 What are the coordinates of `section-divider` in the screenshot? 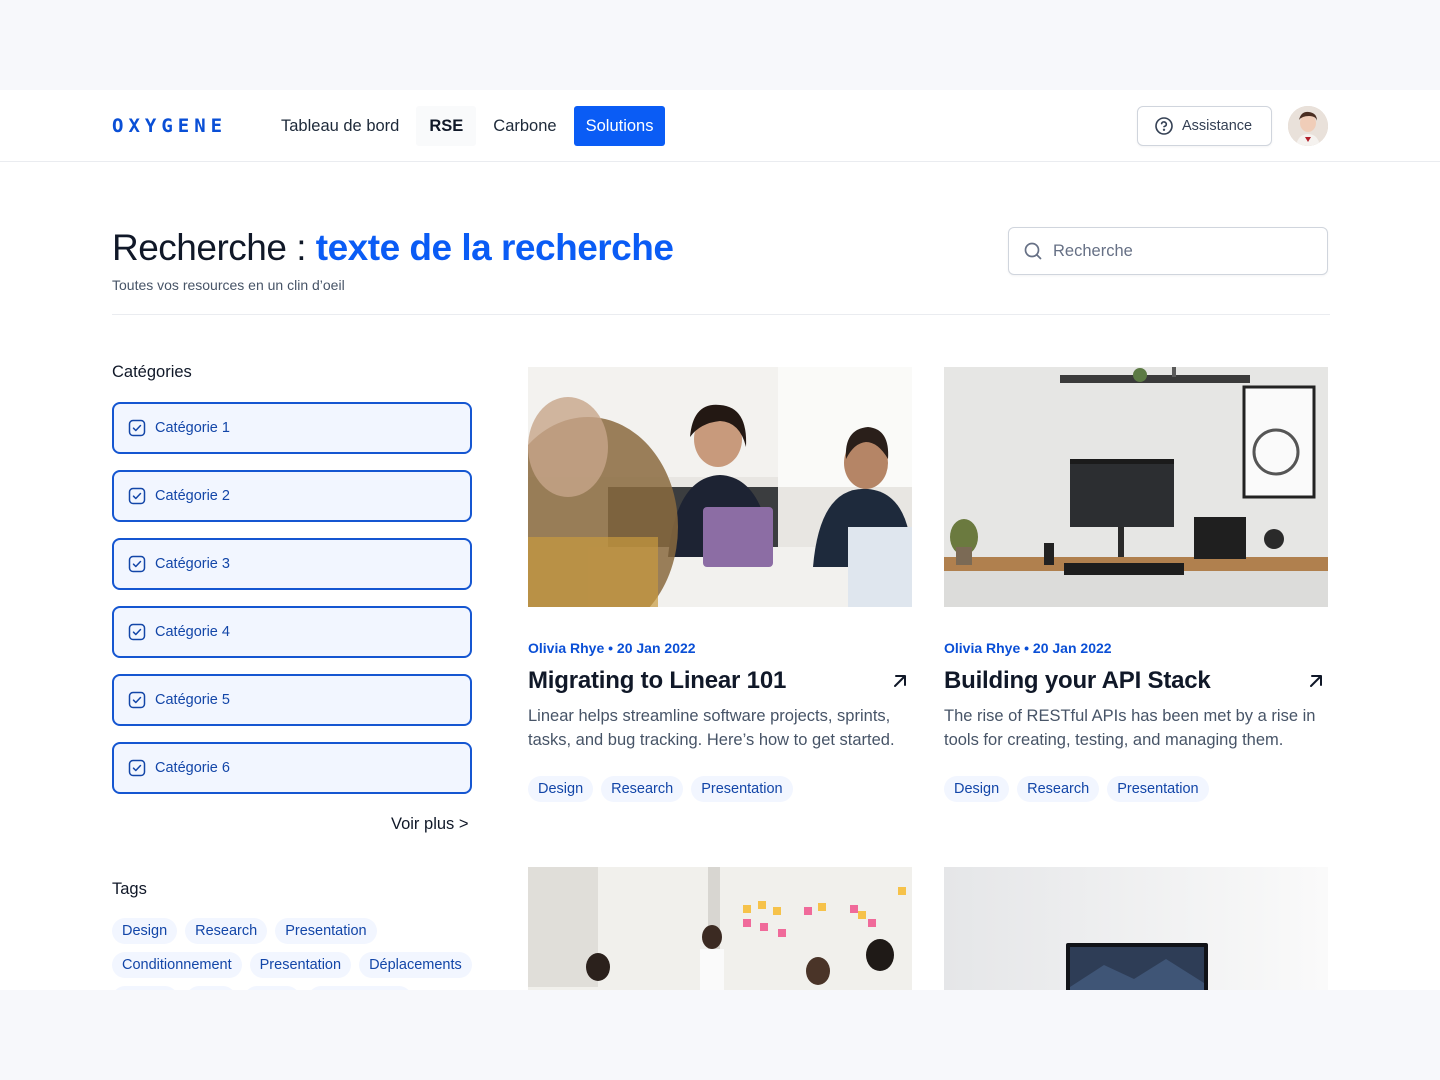 It's located at (721, 314).